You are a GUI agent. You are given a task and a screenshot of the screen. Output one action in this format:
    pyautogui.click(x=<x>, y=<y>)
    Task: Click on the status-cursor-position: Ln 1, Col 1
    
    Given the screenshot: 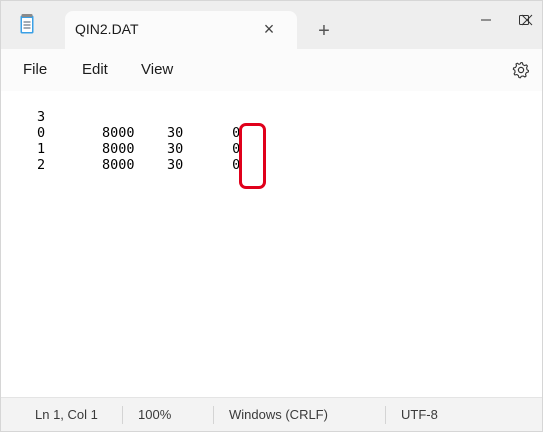 What is the action you would take?
    pyautogui.click(x=66, y=414)
    